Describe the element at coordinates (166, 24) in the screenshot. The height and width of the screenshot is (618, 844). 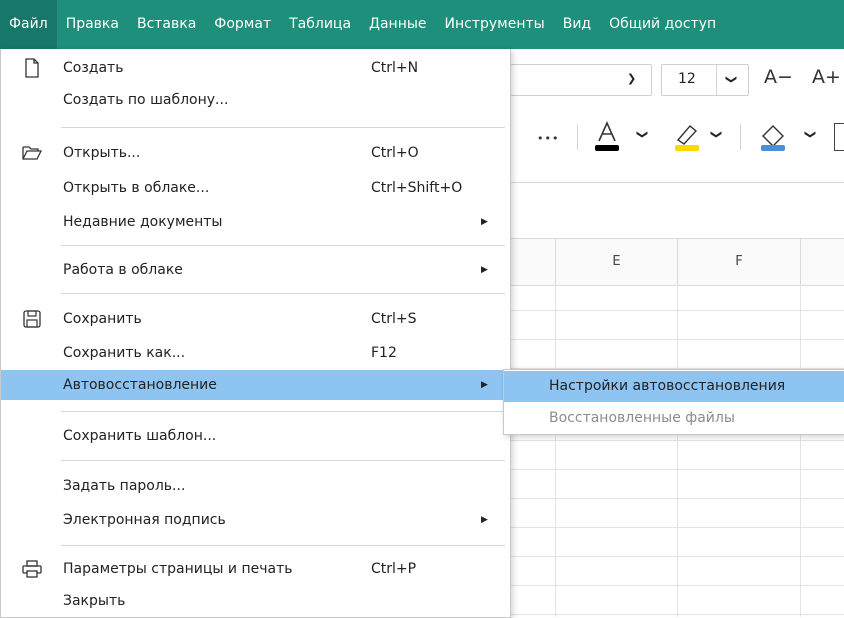
I see `menu-insert: Вставка` at that location.